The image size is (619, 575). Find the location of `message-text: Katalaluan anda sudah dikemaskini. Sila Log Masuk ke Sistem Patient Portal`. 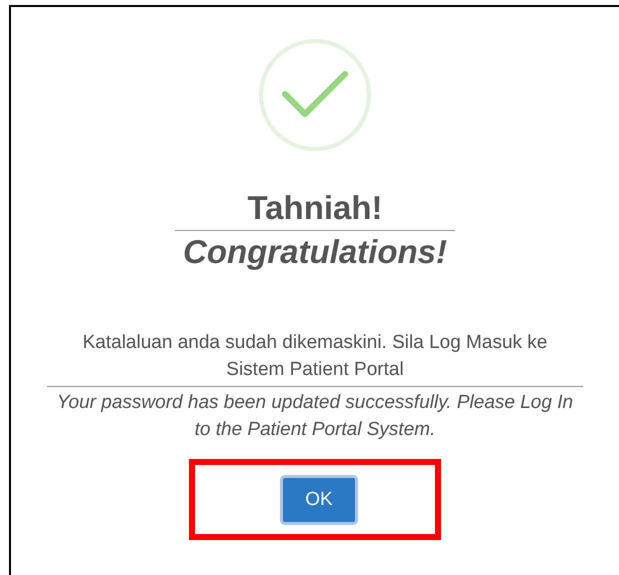

message-text: Katalaluan anda sudah dikemaskini. Sila Log Masuk ke Sistem Patient Portal is located at coordinates (315, 356).